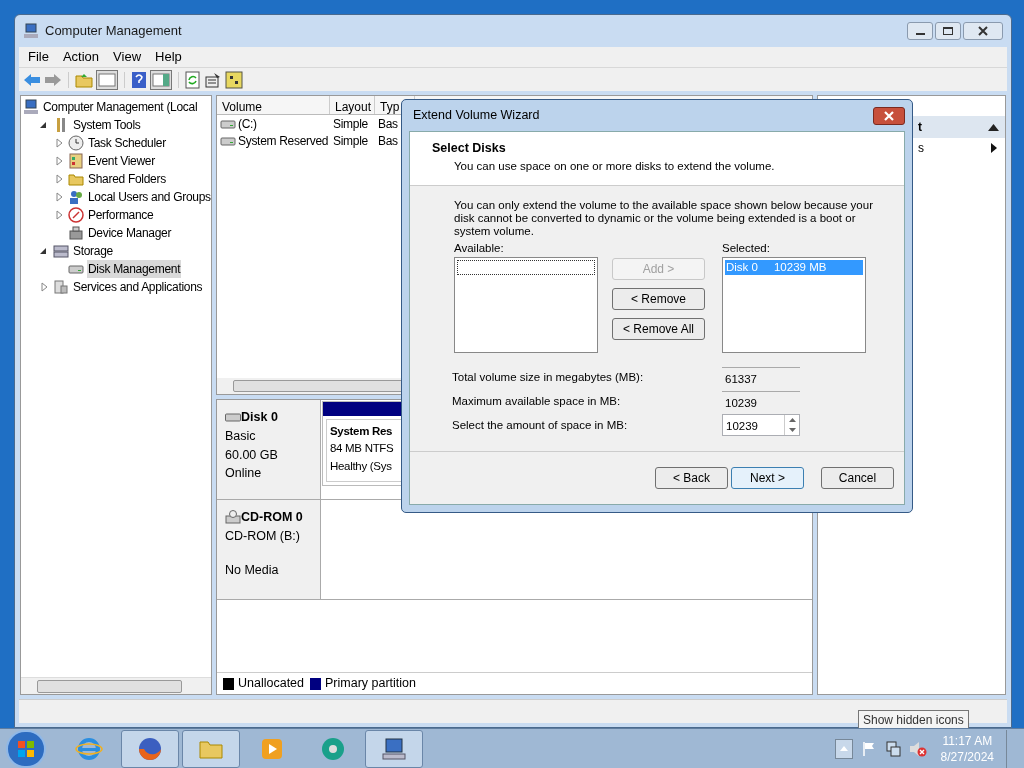 The height and width of the screenshot is (768, 1024). Describe the element at coordinates (113, 31) in the screenshot. I see `window-title: Computer Management` at that location.